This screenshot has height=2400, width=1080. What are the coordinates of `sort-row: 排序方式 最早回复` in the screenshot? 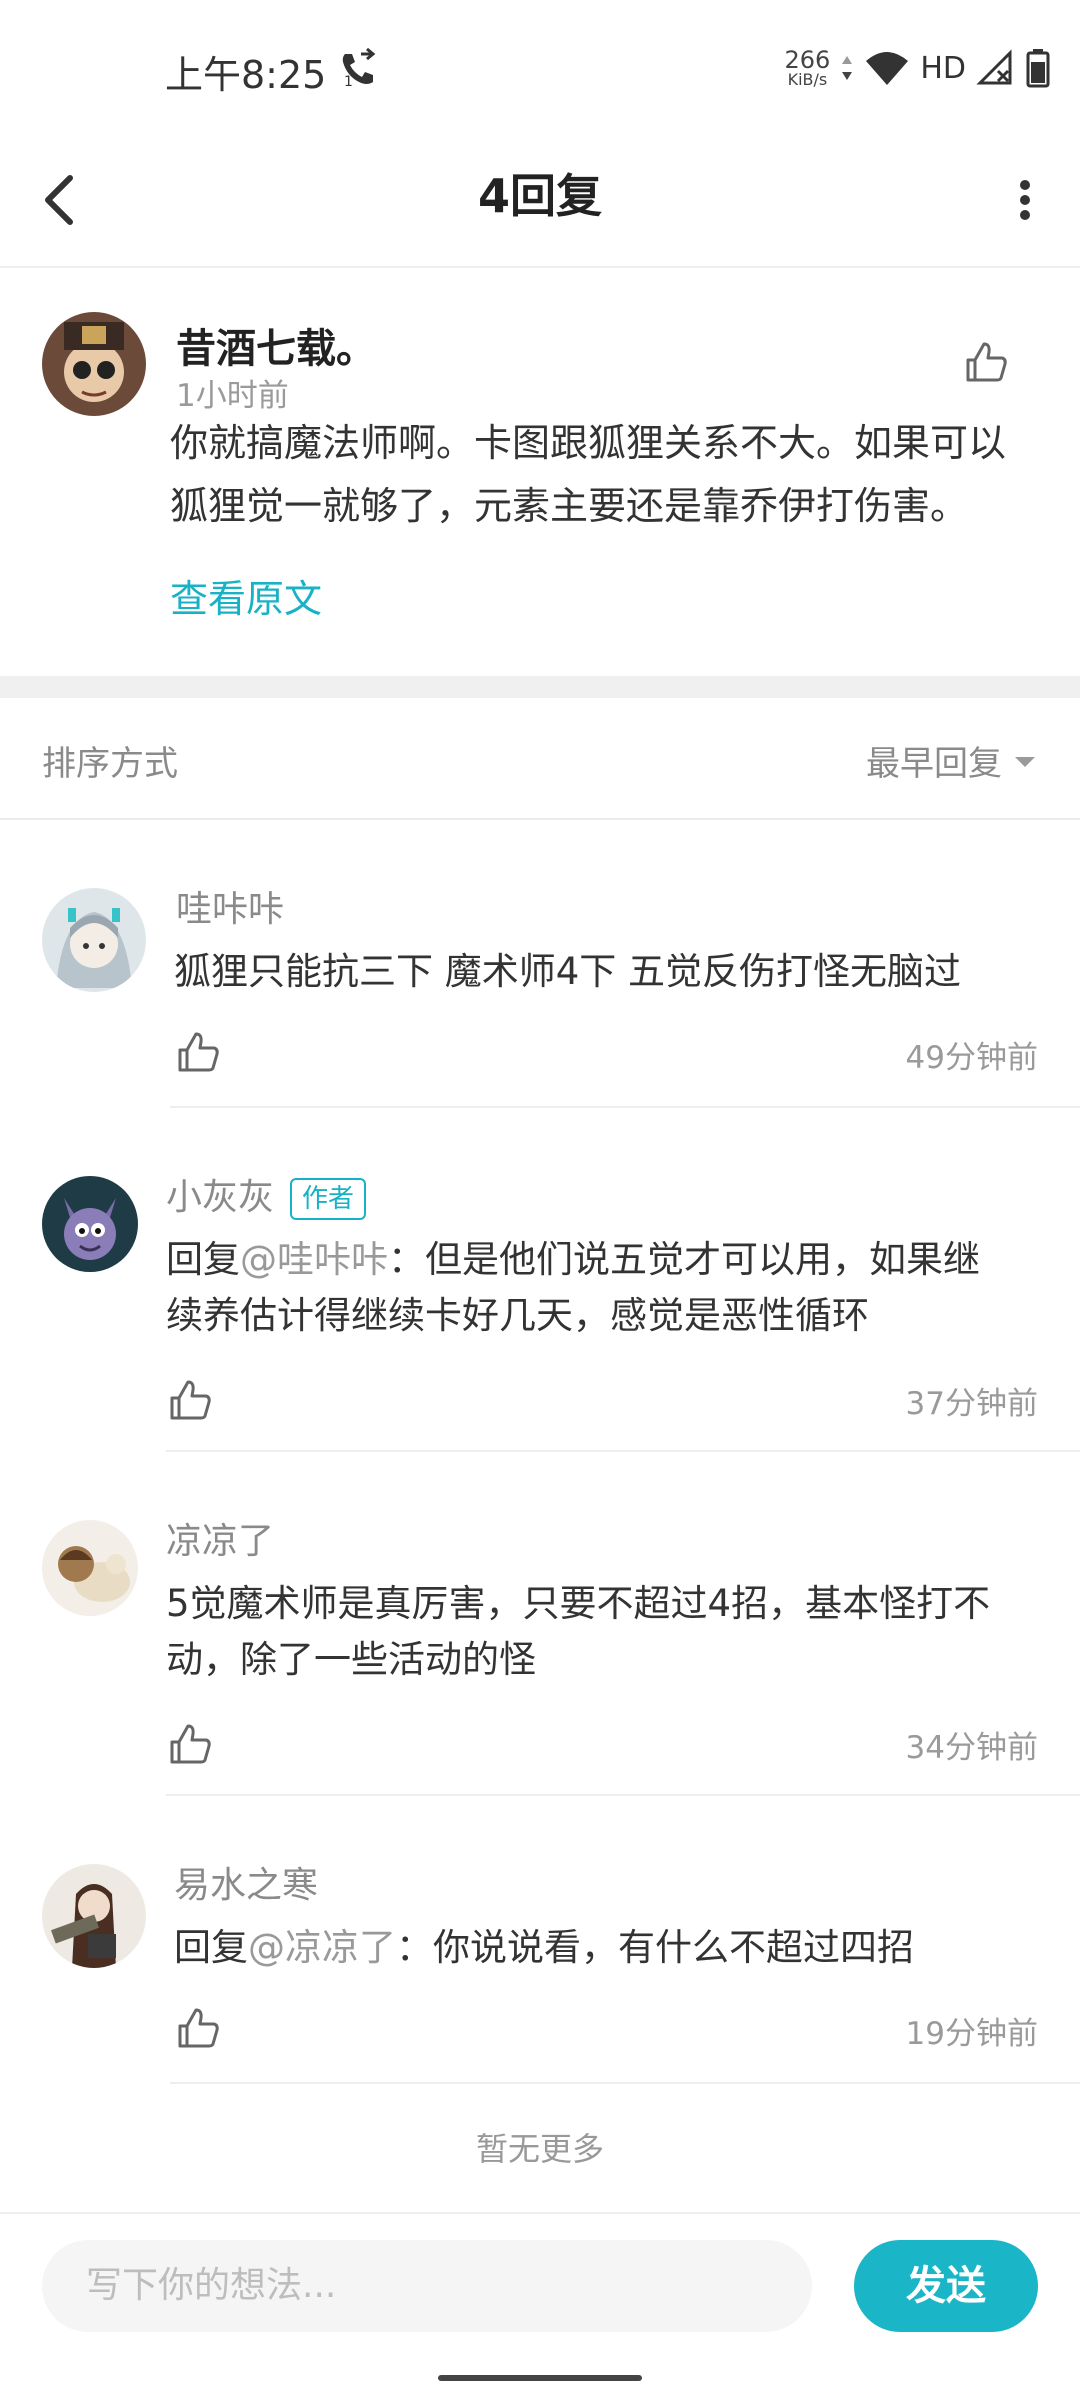 It's located at (540, 759).